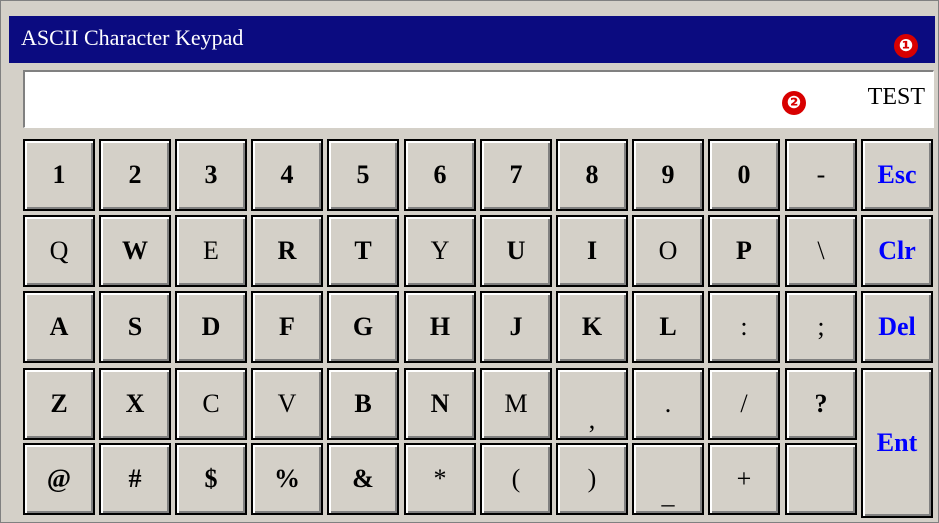  I want to click on key-char-74: J, so click(516, 327).